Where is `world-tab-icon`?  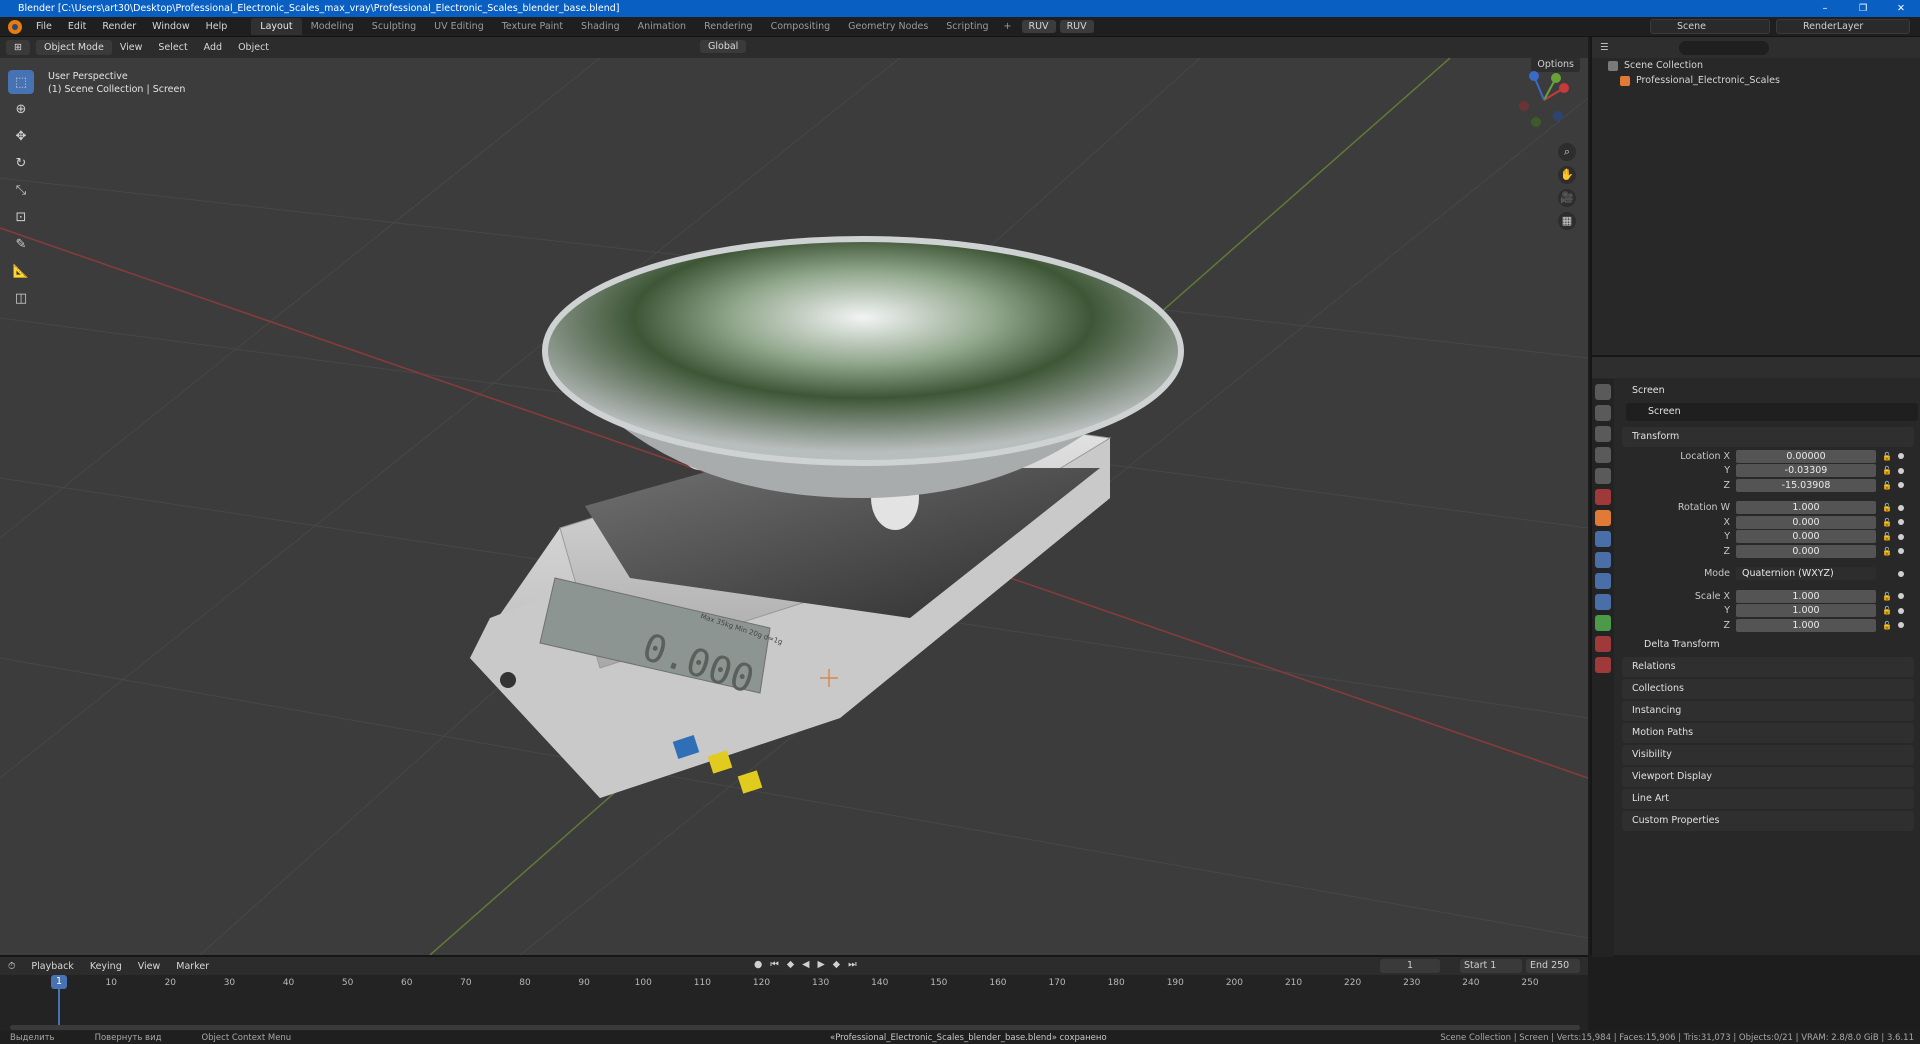
world-tab-icon is located at coordinates (1603, 497).